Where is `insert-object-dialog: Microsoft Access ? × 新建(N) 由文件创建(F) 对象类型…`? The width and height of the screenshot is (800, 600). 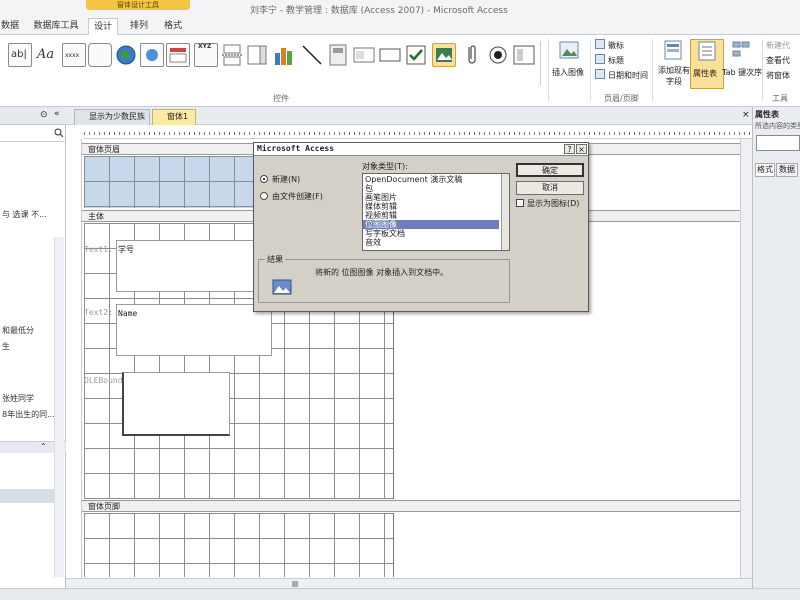
insert-object-dialog: Microsoft Access ? × 新建(N) 由文件创建(F) 对象类型… is located at coordinates (421, 227).